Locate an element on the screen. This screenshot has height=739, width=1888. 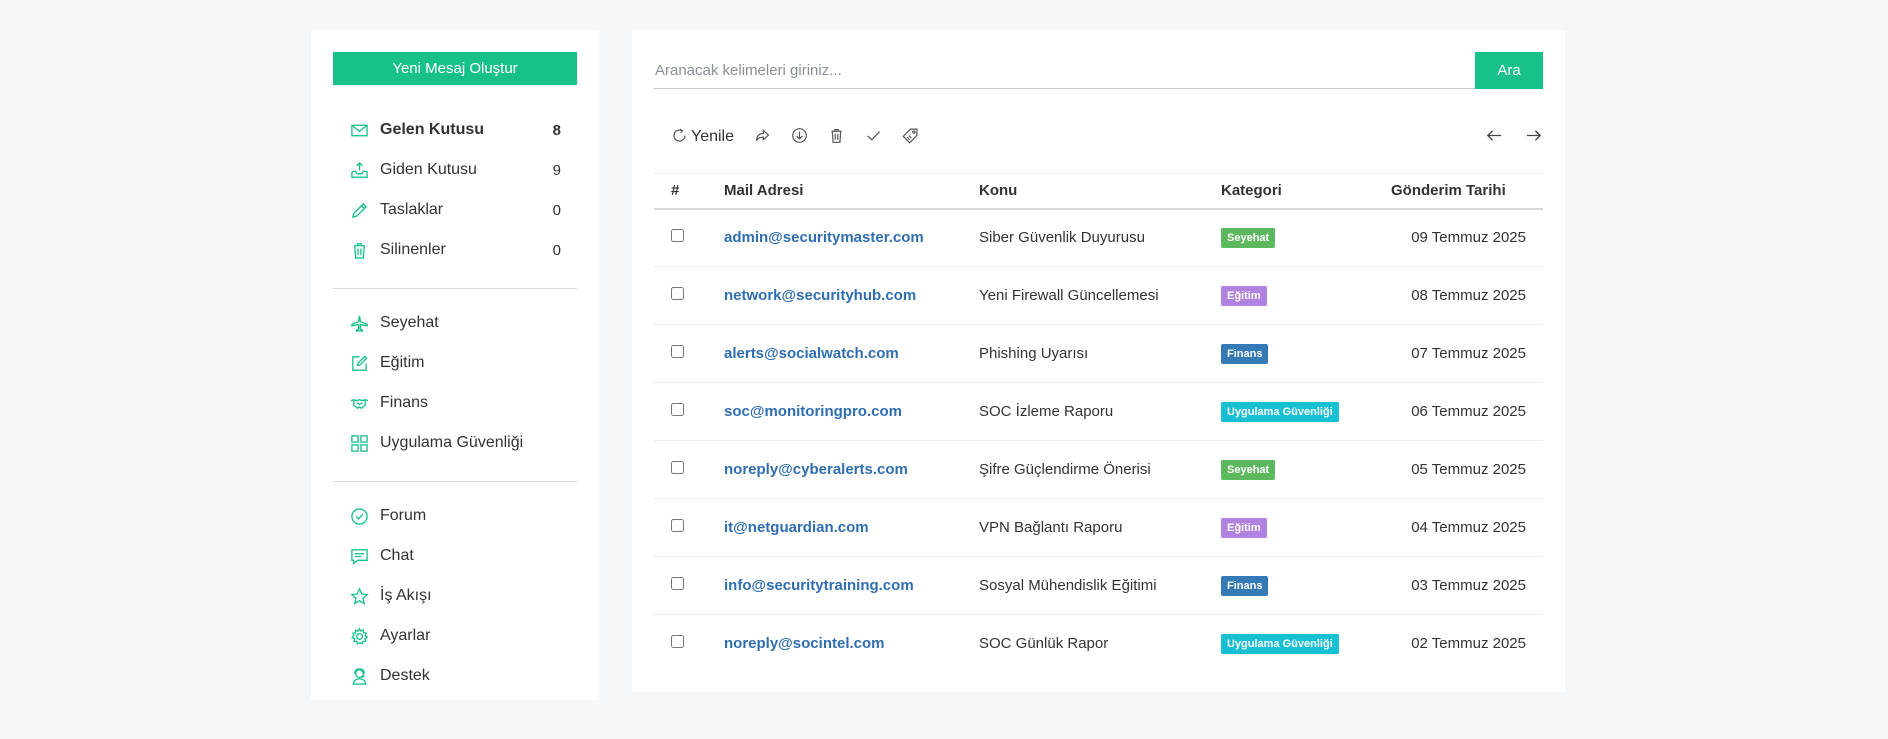
subject-cell: Siber Güvenlik Duyurusu is located at coordinates (1062, 238).